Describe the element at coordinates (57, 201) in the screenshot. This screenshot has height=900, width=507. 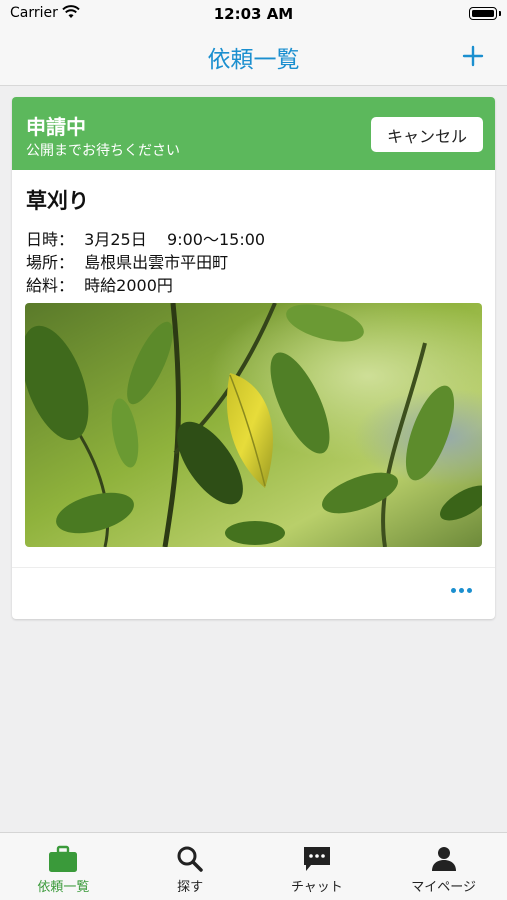
I see `job-title: 草刈り` at that location.